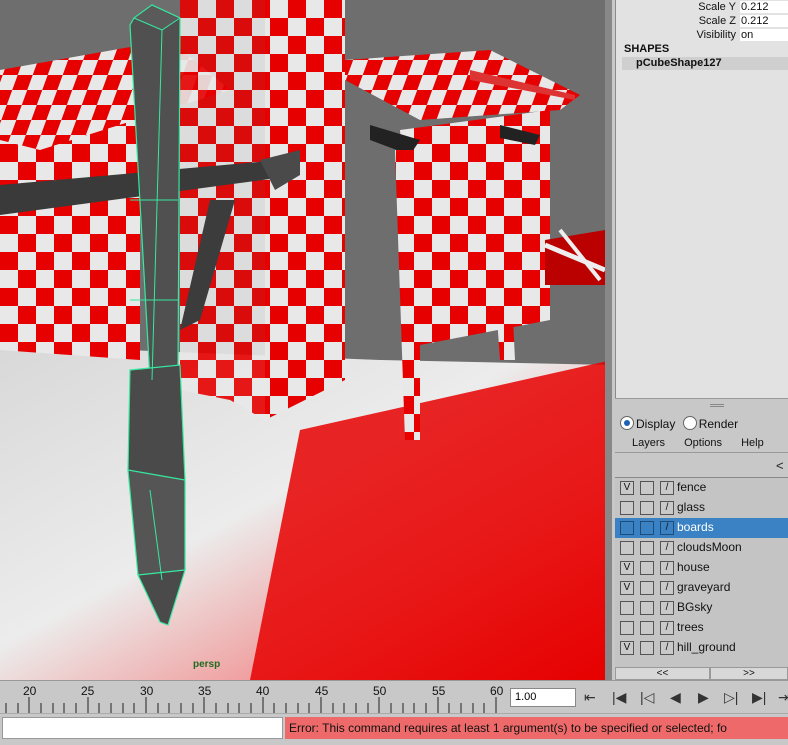 The image size is (788, 745). What do you see at coordinates (590, 697) in the screenshot?
I see `go-to-start-icon: ⇤` at bounding box center [590, 697].